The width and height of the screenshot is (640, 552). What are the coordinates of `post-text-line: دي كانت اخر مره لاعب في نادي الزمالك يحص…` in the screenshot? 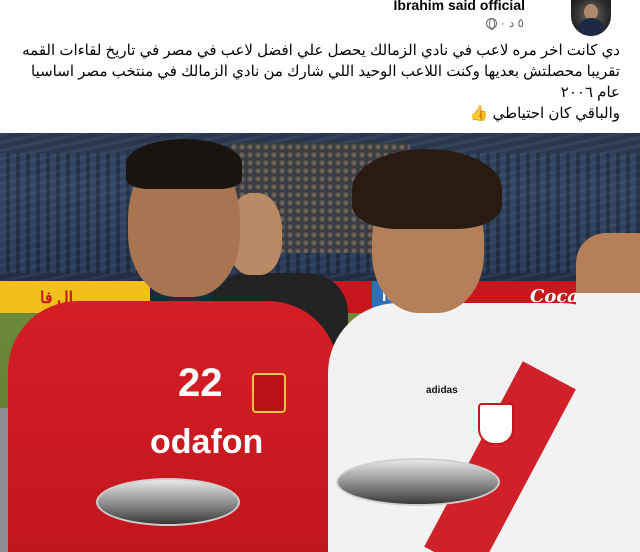 It's located at (321, 50).